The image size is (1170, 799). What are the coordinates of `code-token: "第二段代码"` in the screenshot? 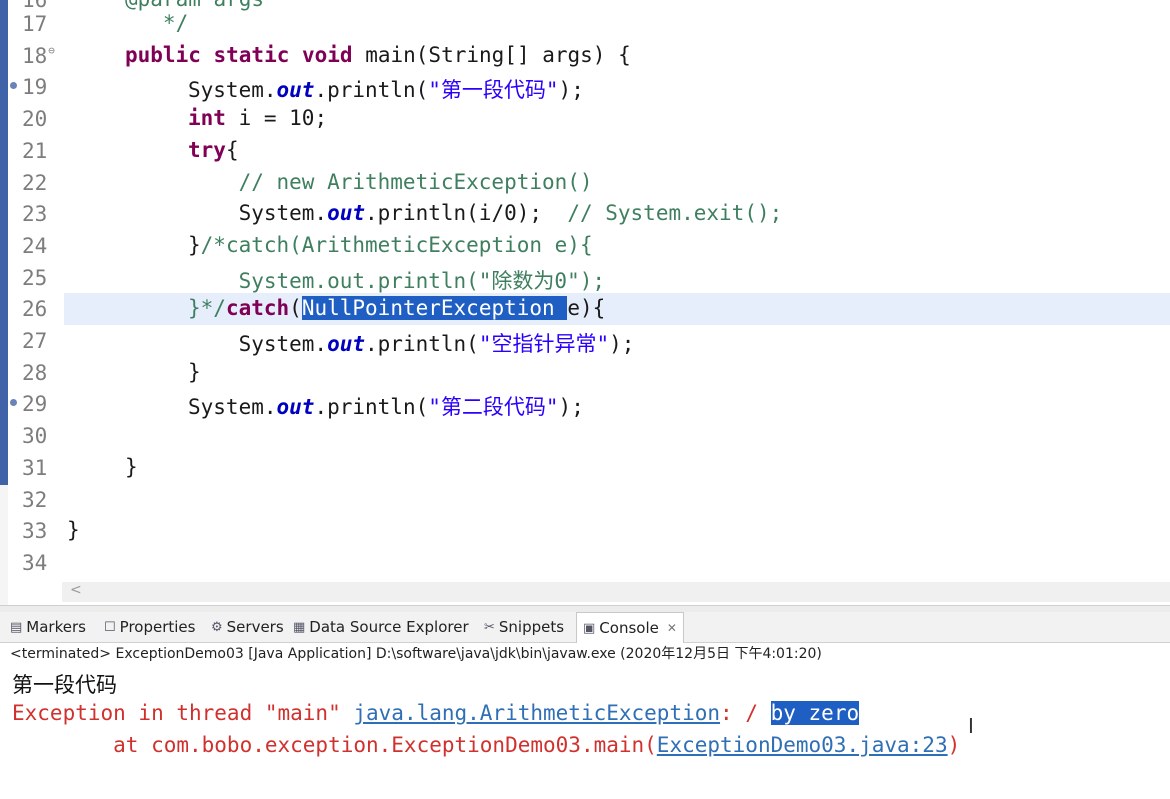 It's located at (493, 407).